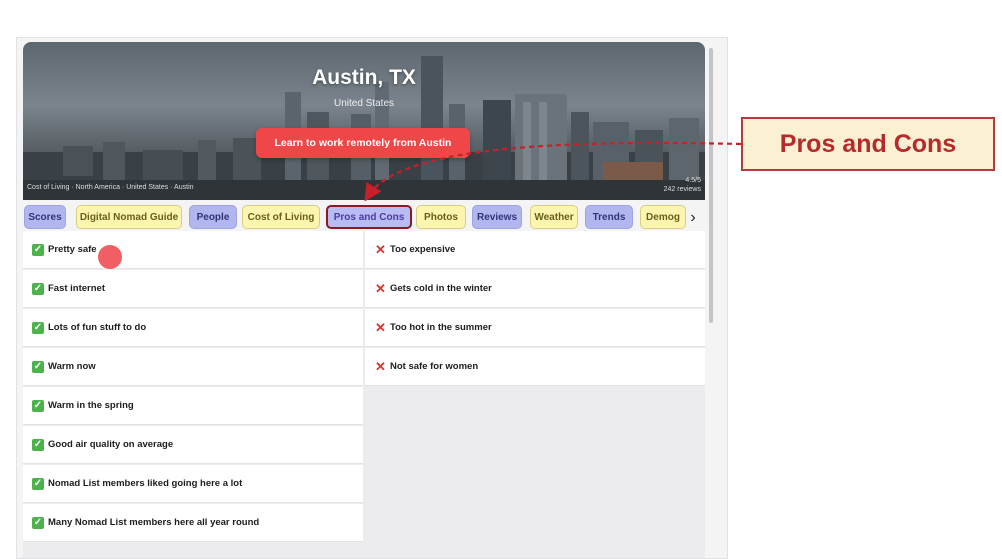  What do you see at coordinates (193, 406) in the screenshot?
I see `pro-item: ✓ Warm in the spring` at bounding box center [193, 406].